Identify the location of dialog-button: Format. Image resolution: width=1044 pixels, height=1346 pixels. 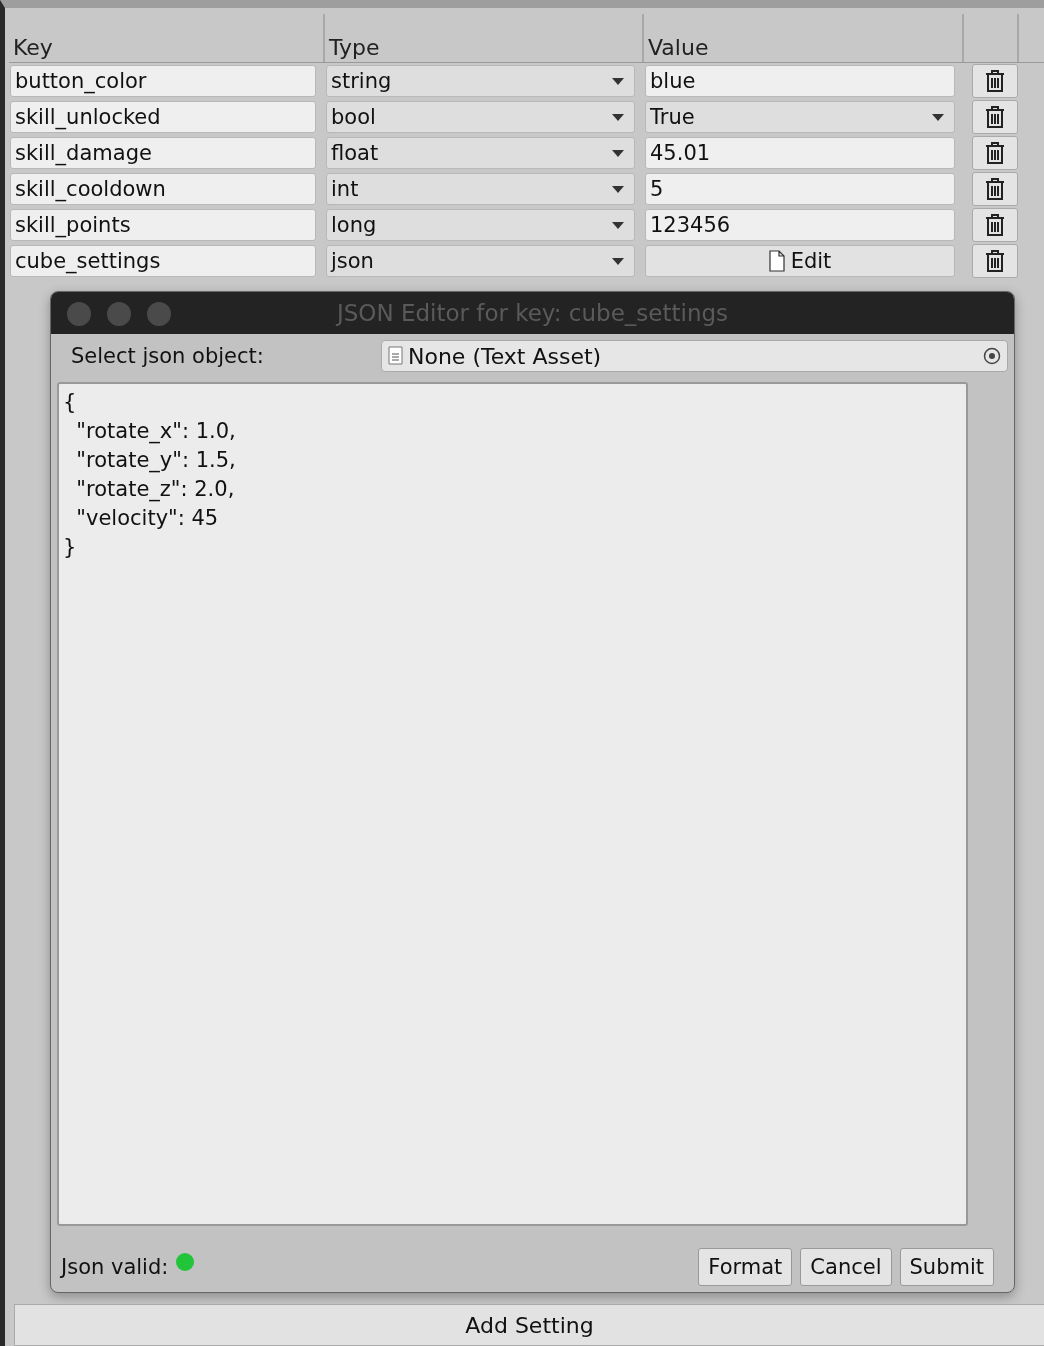
(745, 1267).